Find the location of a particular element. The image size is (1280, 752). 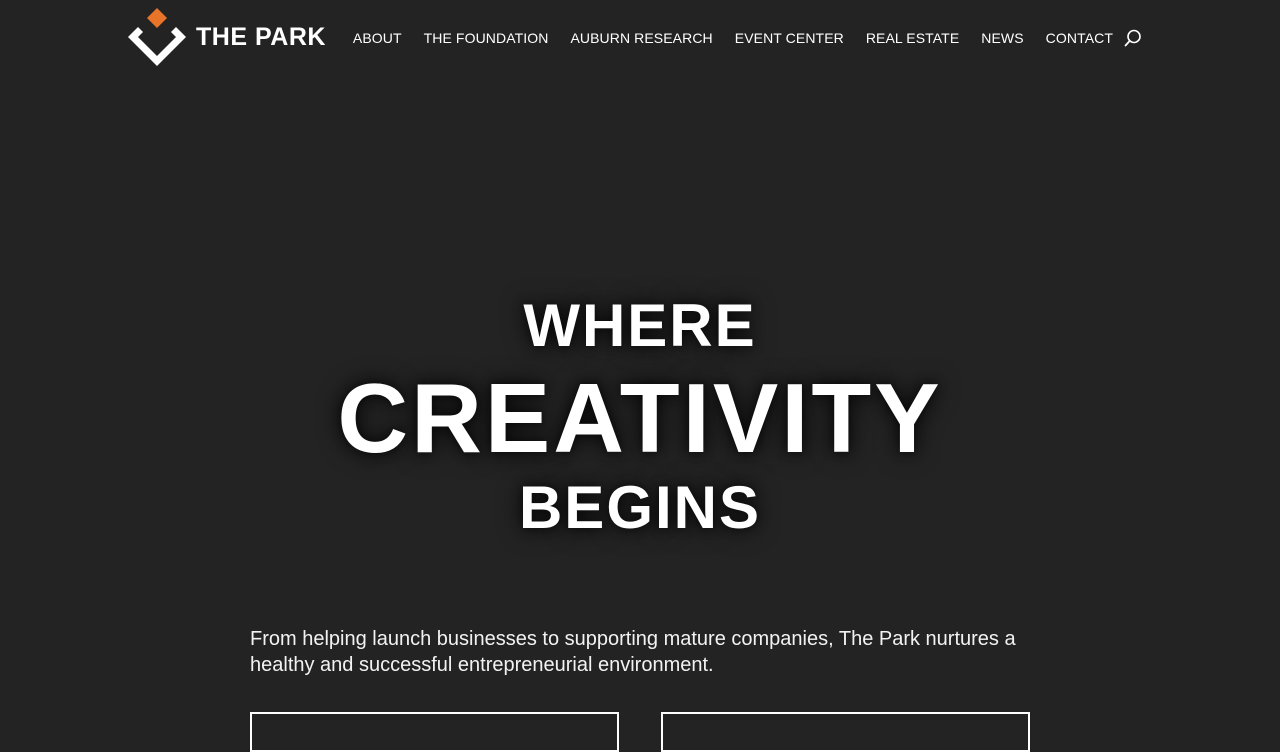

nav-item-about: ABOUT is located at coordinates (377, 38).